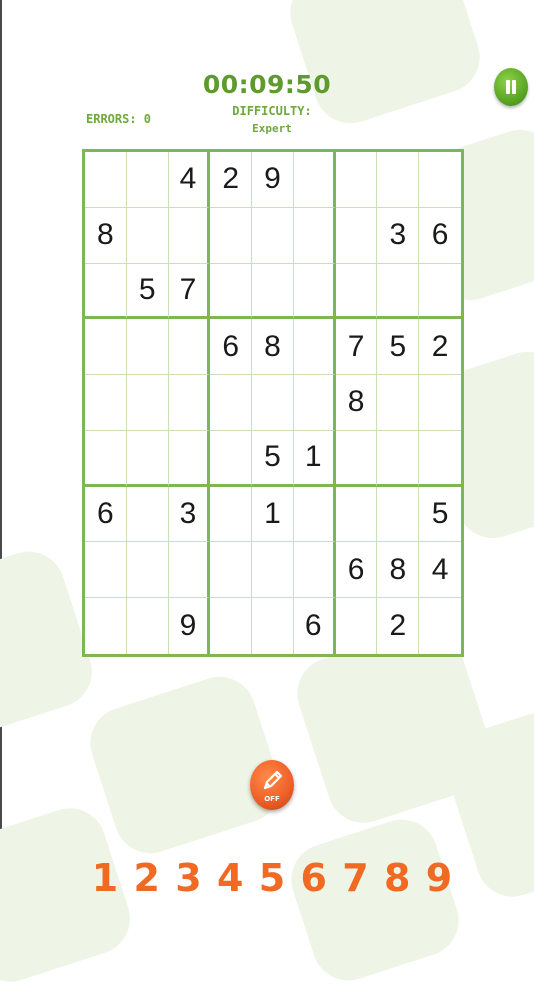 Image resolution: width=534 pixels, height=991 pixels. Describe the element at coordinates (230, 878) in the screenshot. I see `number-button-4: 4` at that location.